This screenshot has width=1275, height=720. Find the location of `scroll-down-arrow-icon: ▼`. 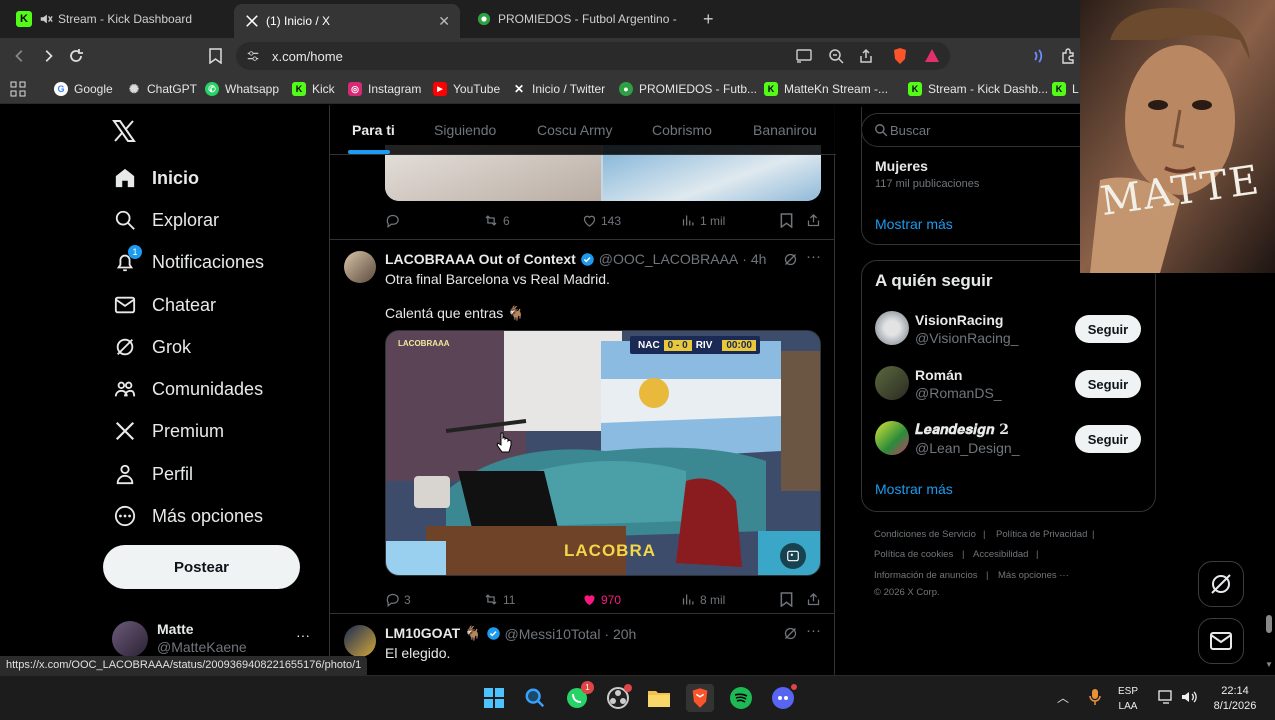

scroll-down-arrow-icon: ▼ is located at coordinates (1269, 664).